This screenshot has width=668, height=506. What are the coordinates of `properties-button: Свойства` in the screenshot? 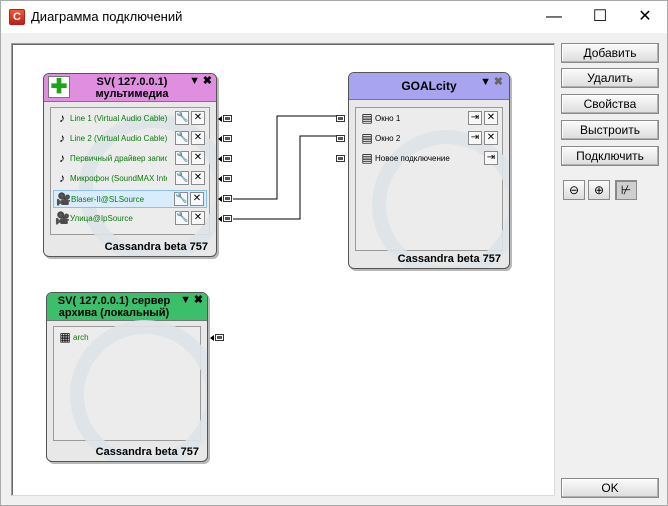 It's located at (610, 104).